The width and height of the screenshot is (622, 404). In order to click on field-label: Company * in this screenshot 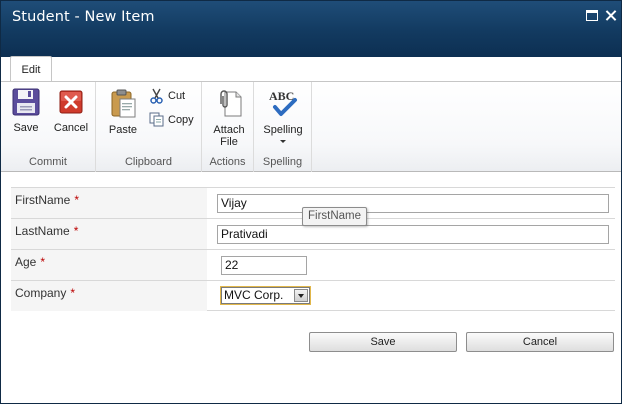, I will do `click(109, 296)`.